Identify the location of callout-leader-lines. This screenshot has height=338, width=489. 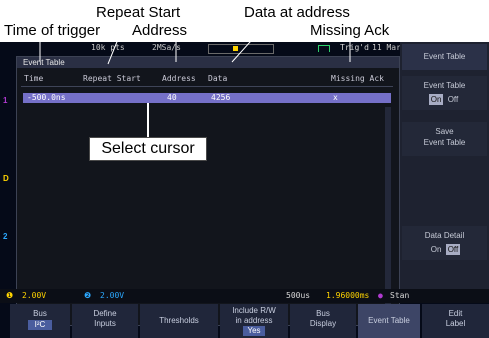
(195, 43).